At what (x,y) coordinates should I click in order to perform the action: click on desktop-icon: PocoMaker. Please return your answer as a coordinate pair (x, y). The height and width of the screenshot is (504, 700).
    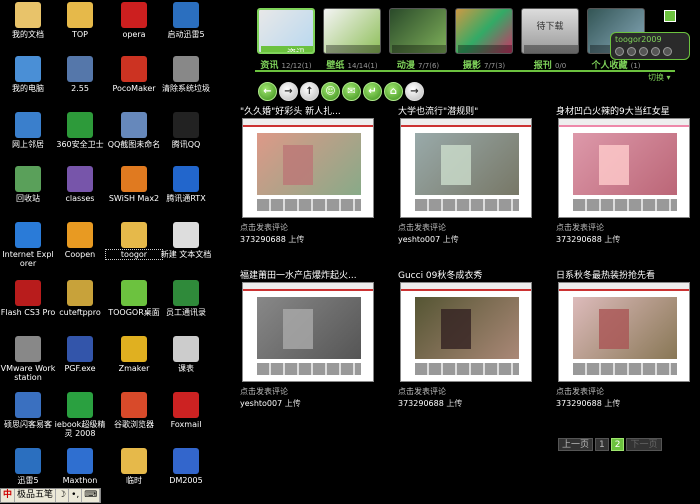
    Looking at the image, I should click on (134, 74).